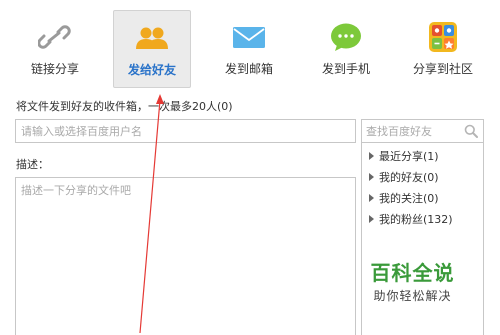 The height and width of the screenshot is (335, 500). What do you see at coordinates (54, 37) in the screenshot?
I see `link-icon` at bounding box center [54, 37].